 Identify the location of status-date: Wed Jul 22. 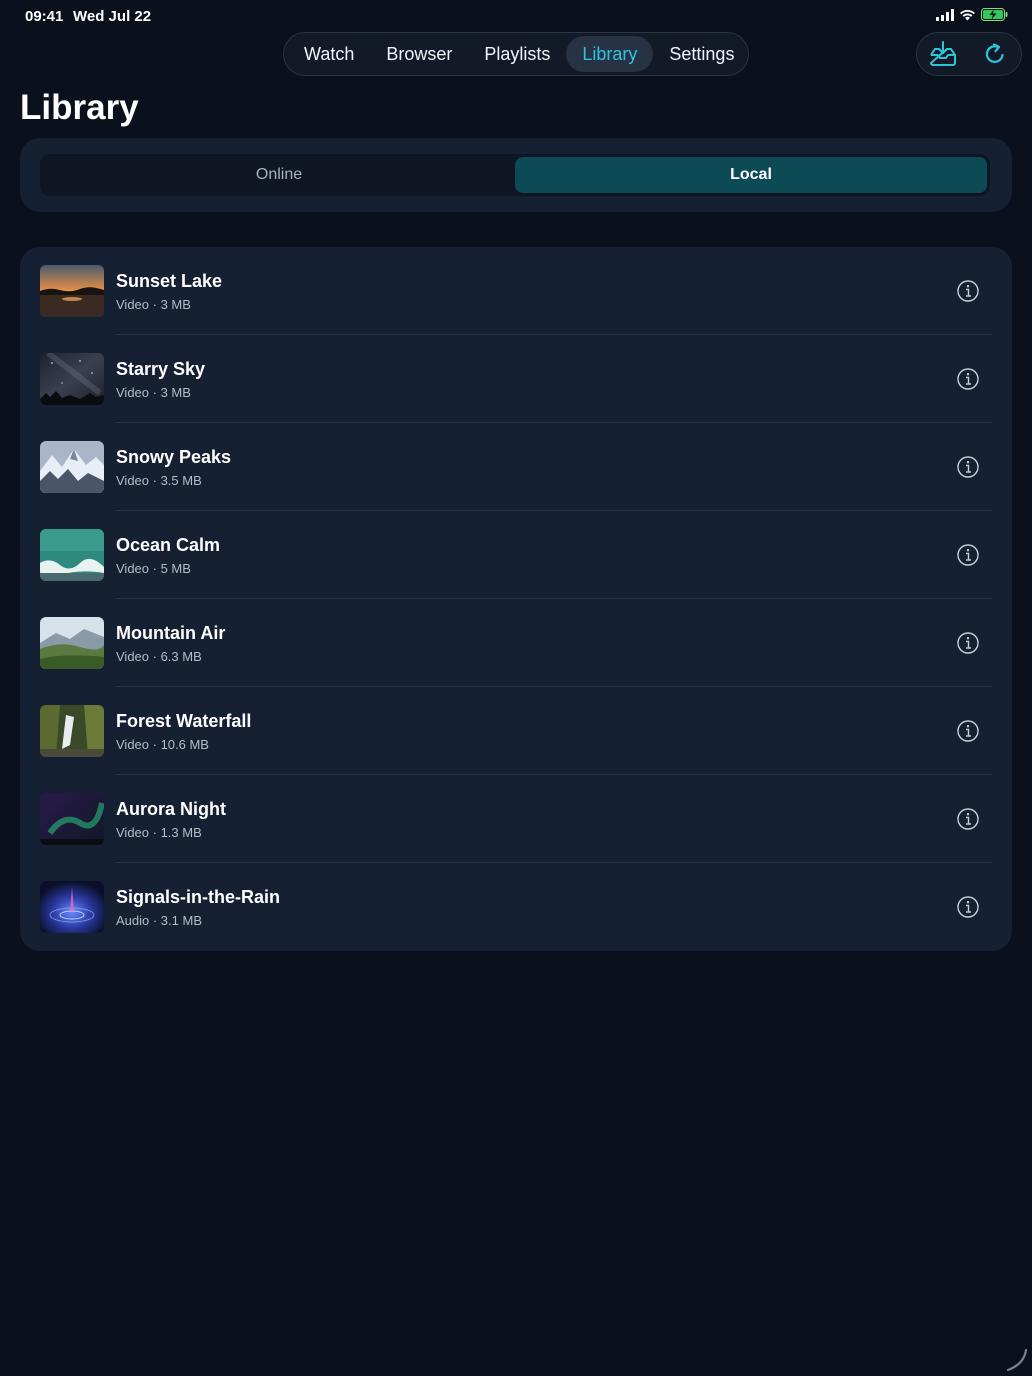
(112, 16).